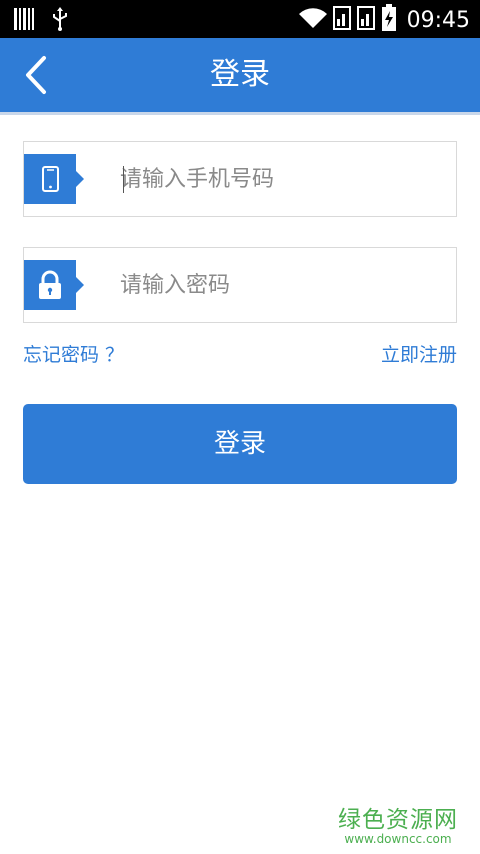  Describe the element at coordinates (280, 285) in the screenshot. I see `password-input` at that location.